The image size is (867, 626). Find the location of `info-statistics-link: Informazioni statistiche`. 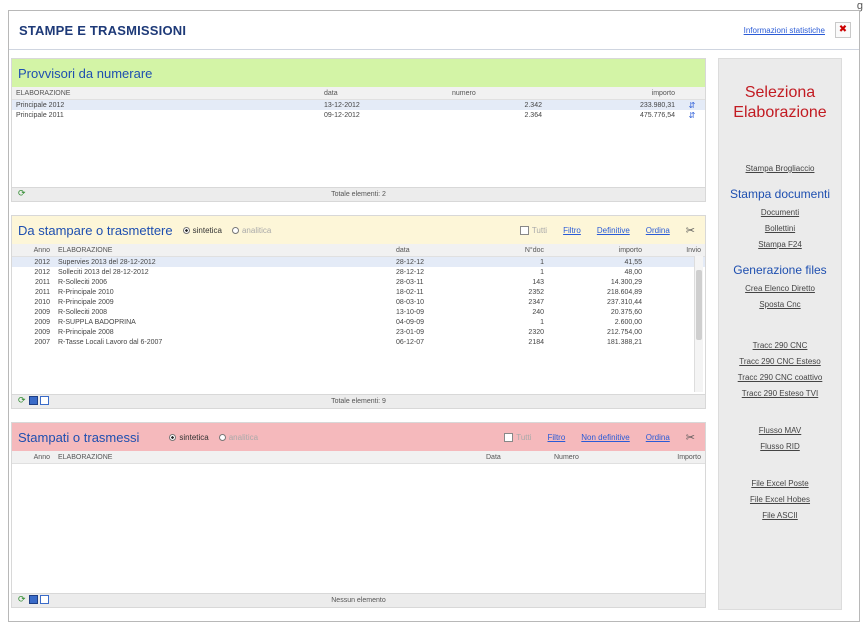

info-statistics-link: Informazioni statistiche is located at coordinates (784, 30).